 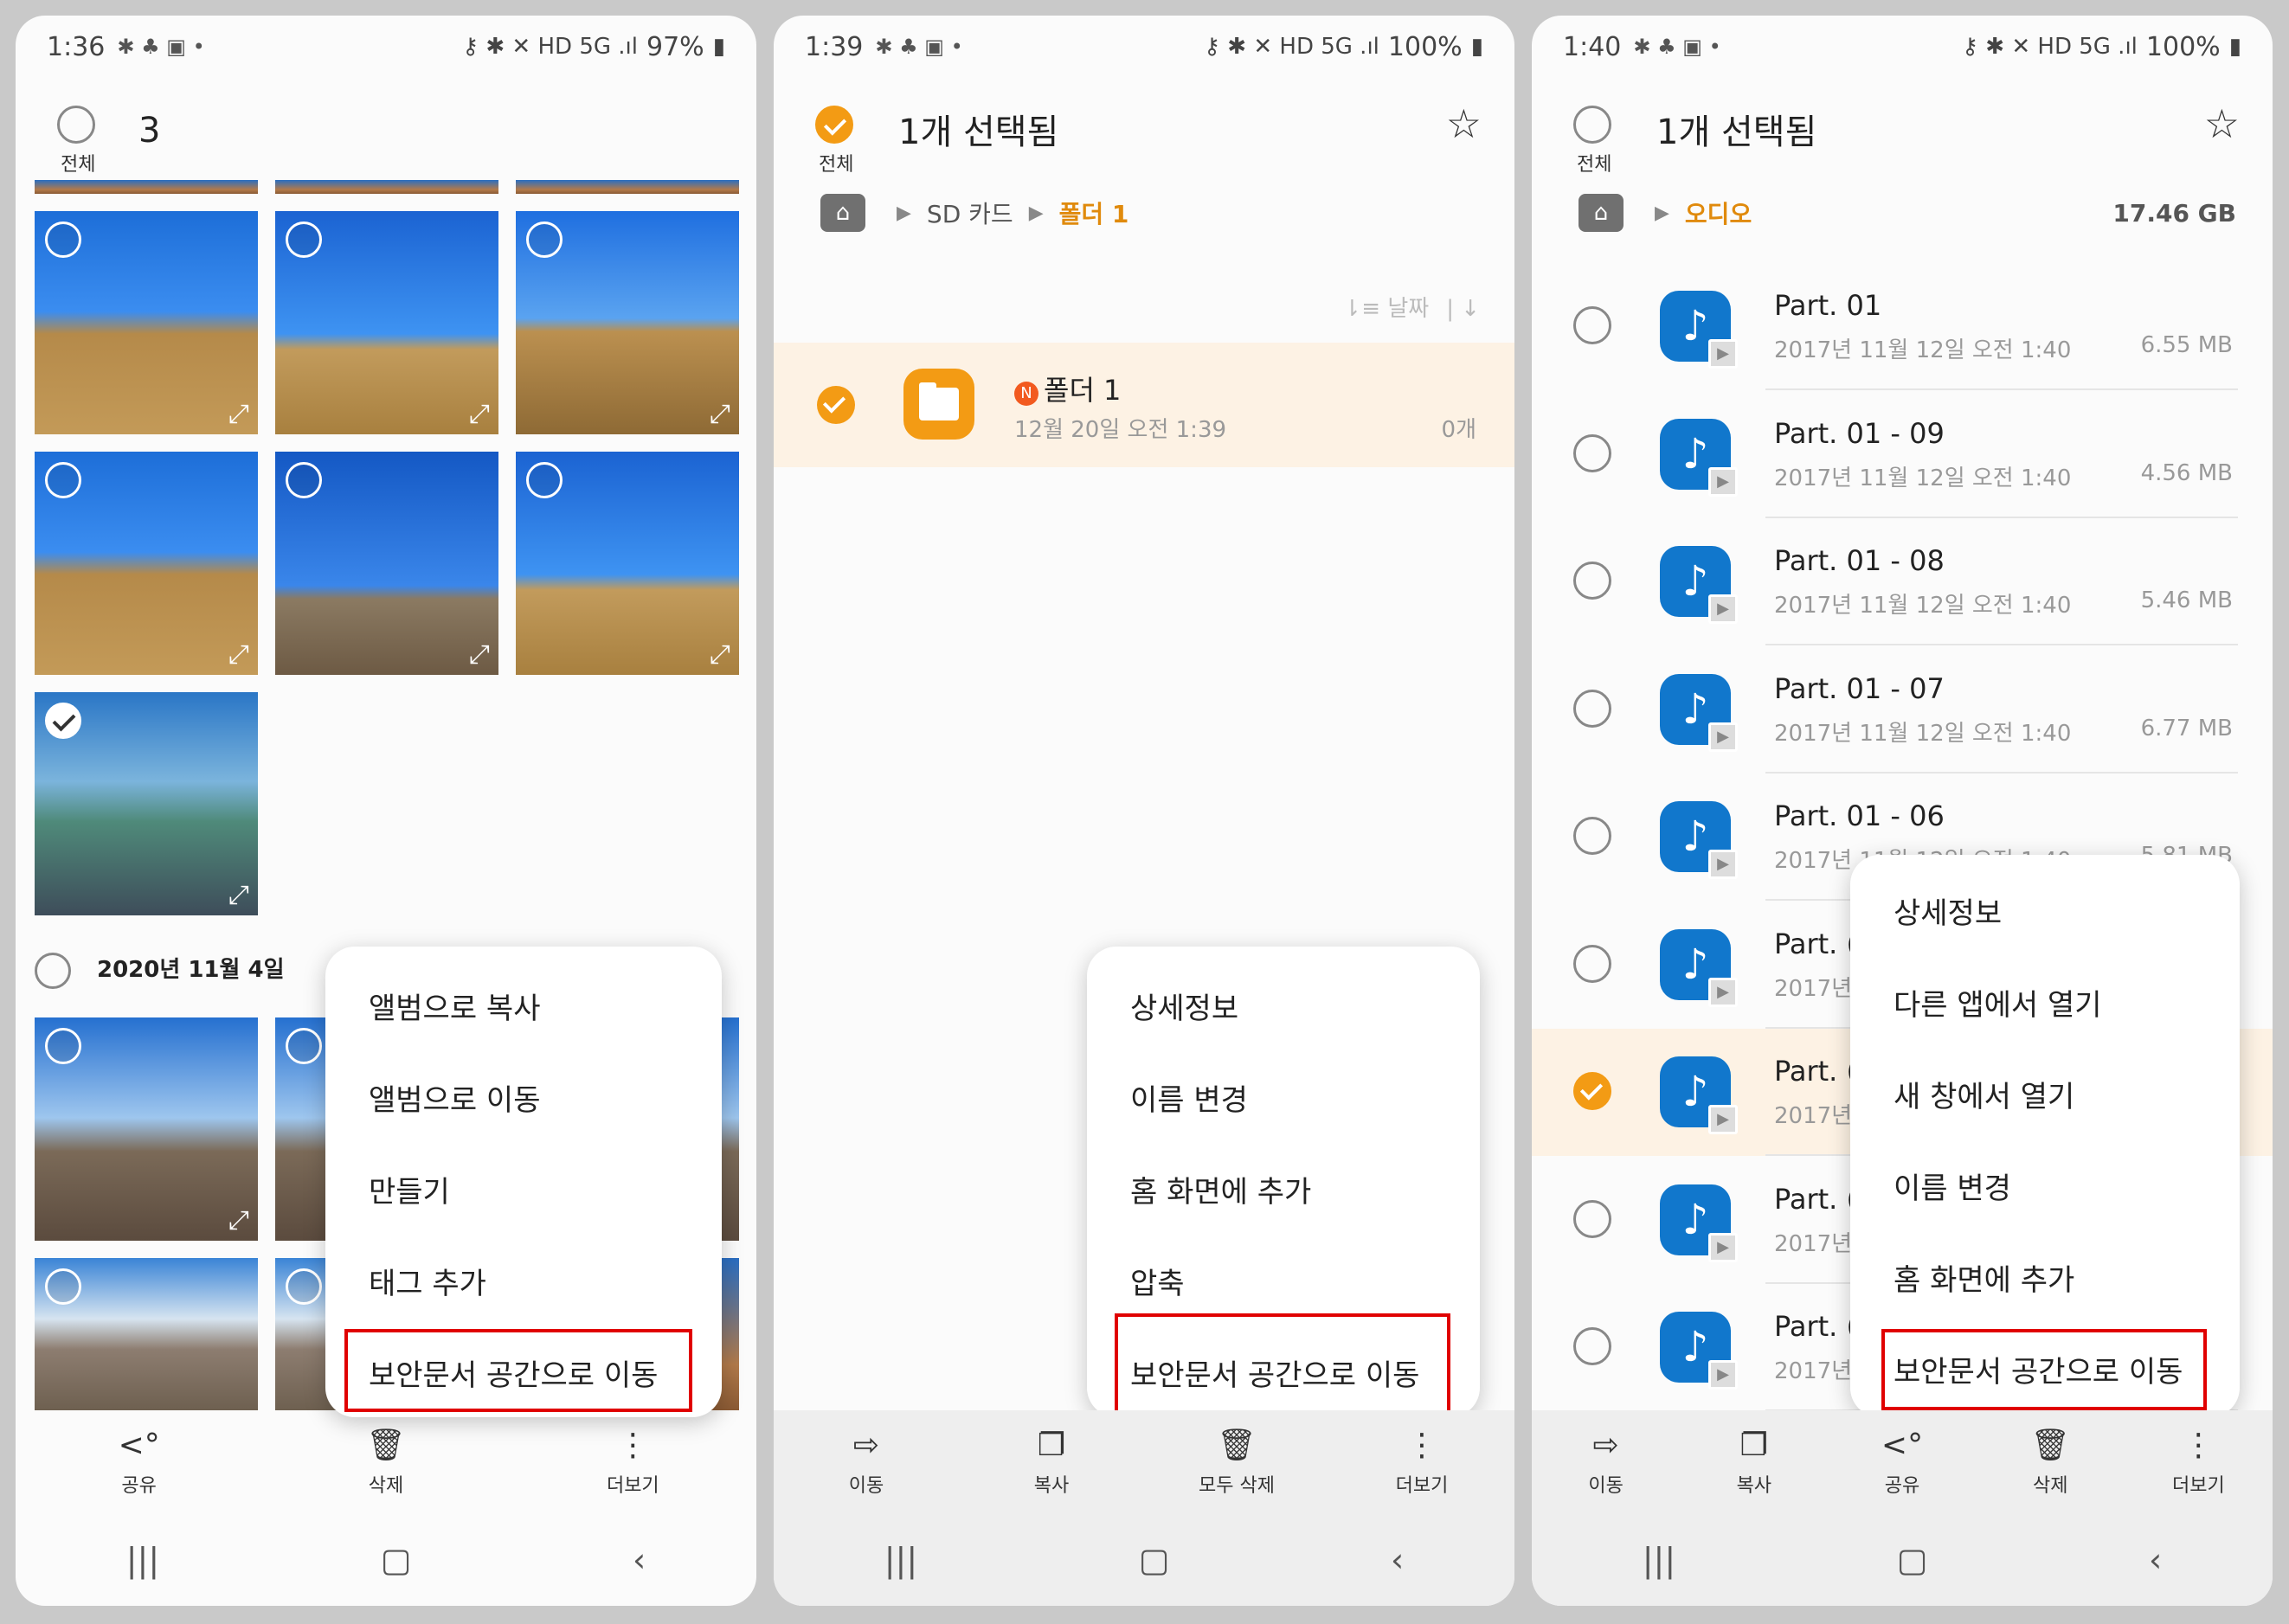 What do you see at coordinates (146, 803) in the screenshot?
I see `photo-thumbnail-selected: ⤢` at bounding box center [146, 803].